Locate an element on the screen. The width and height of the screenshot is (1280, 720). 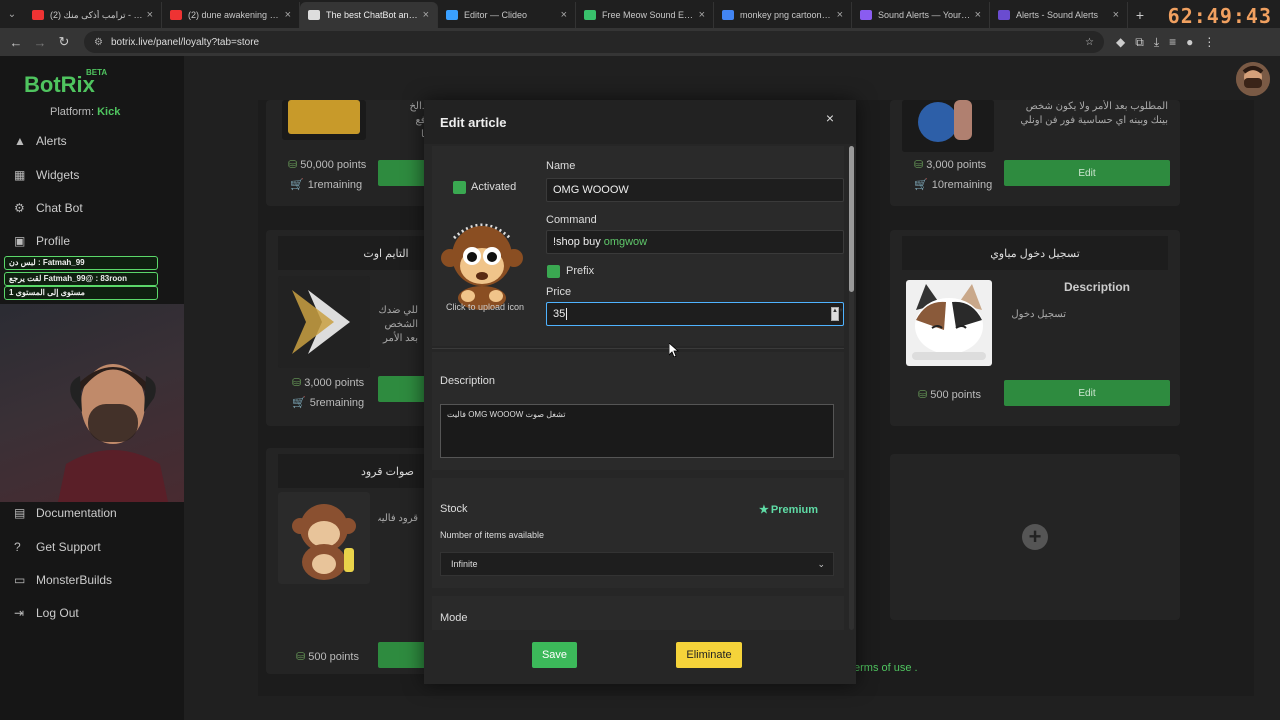
browser-tab-label: Alerts - Sound Alerts is located at coordinates (1057, 15).